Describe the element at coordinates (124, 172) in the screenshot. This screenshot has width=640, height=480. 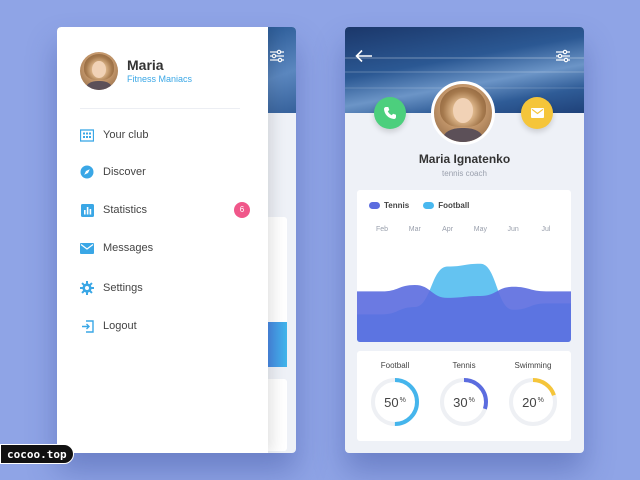
I see `menu-item-label: Discover` at that location.